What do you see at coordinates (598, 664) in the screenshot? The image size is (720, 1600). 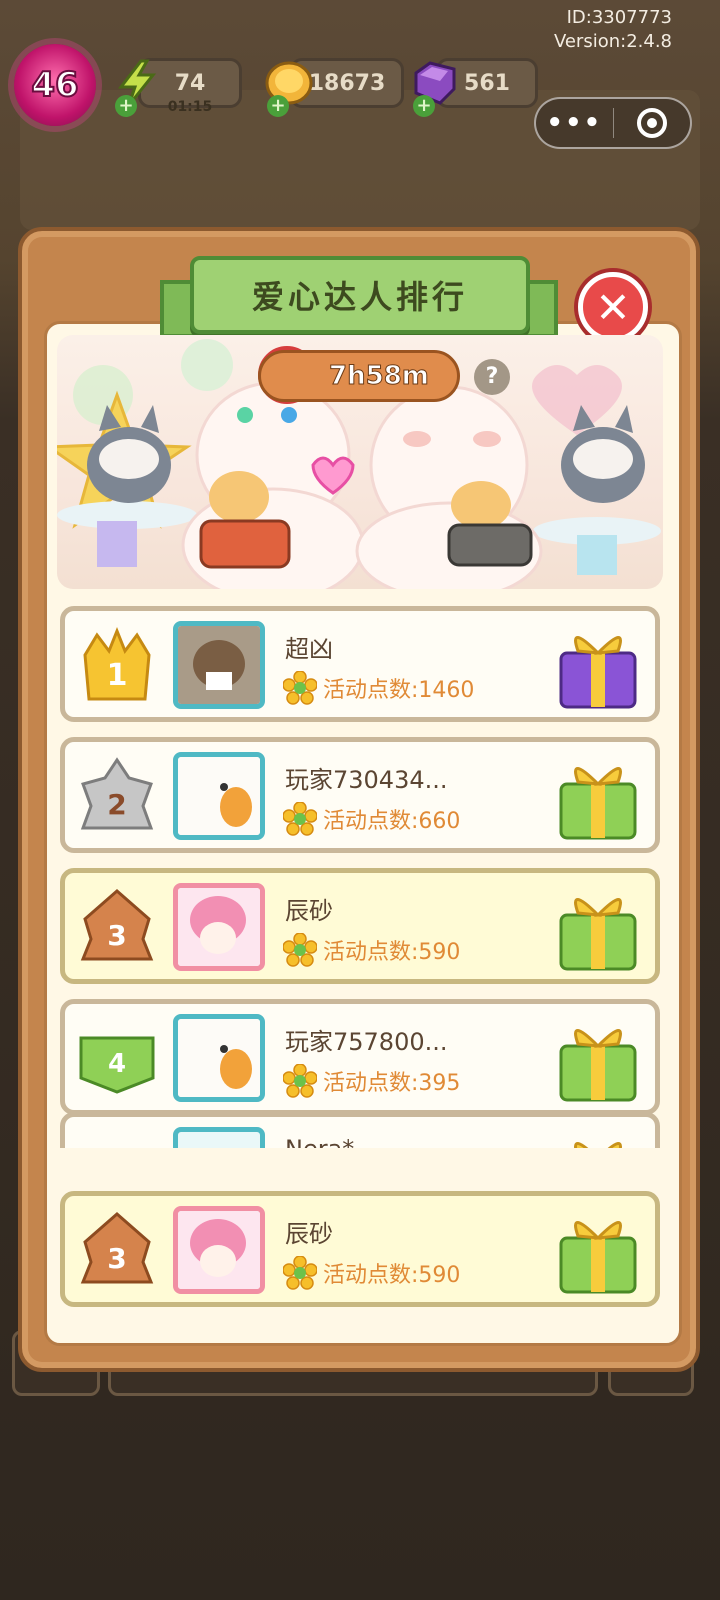 I see `purple-gift-icon` at bounding box center [598, 664].